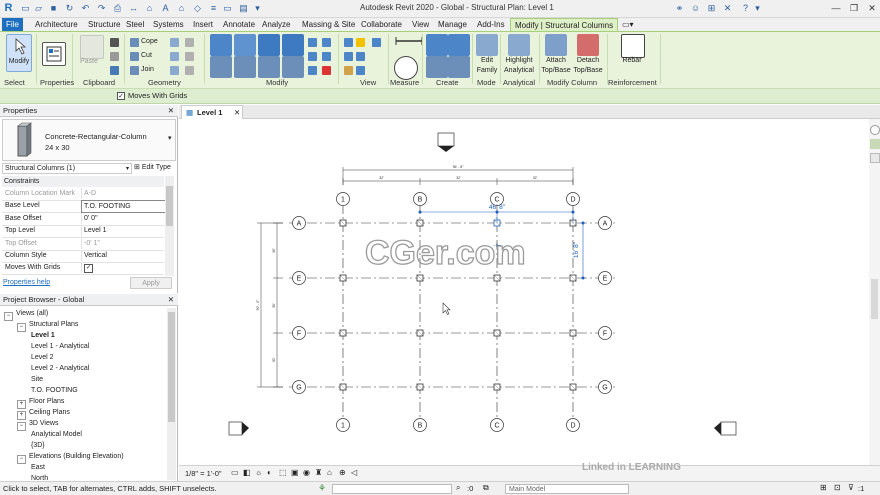 The width and height of the screenshot is (880, 495). Describe the element at coordinates (239, 24) in the screenshot. I see `tab-annotate: Annotate` at that location.